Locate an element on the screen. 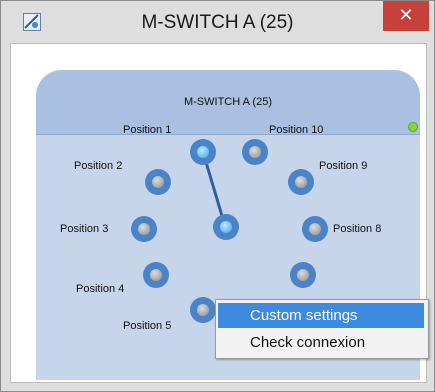 The width and height of the screenshot is (435, 392). menu-item-custom-settings: Custom settings is located at coordinates (321, 315).